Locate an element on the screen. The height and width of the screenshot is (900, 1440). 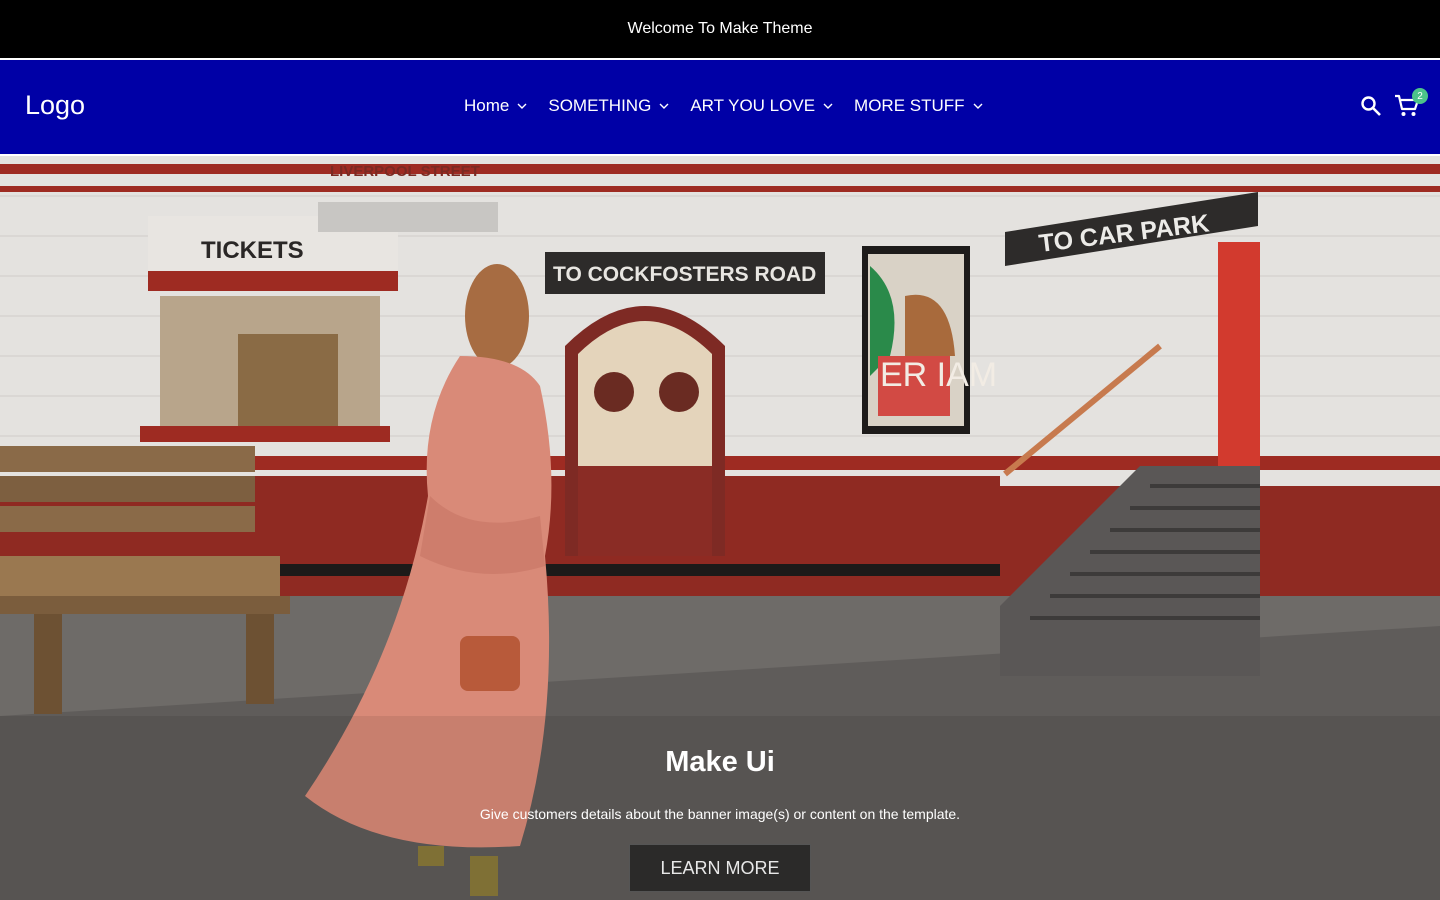
main-nav: Home SOMETHING ART YOU LOVE MORE STUFF is located at coordinates (734, 106).